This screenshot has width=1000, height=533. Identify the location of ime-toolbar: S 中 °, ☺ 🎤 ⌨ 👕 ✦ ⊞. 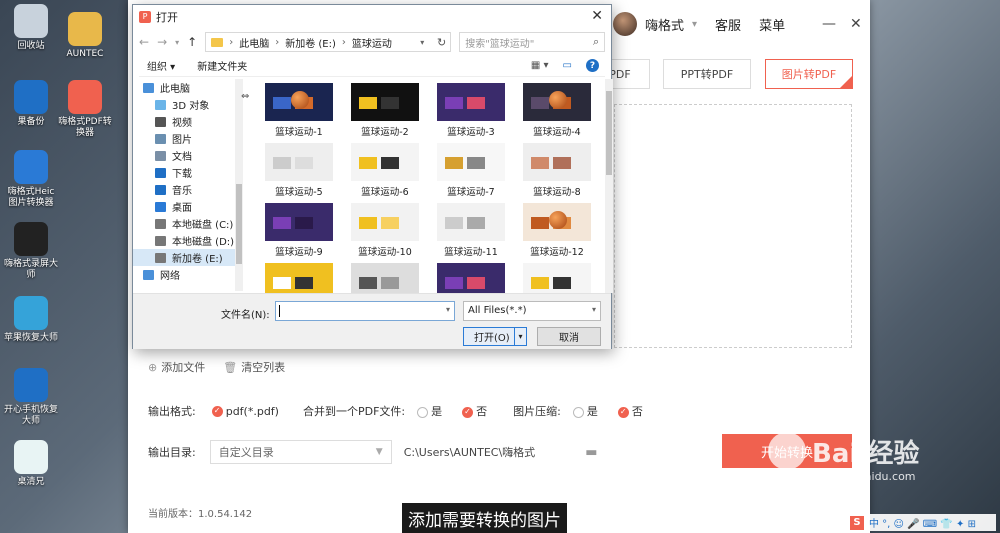
(921, 522).